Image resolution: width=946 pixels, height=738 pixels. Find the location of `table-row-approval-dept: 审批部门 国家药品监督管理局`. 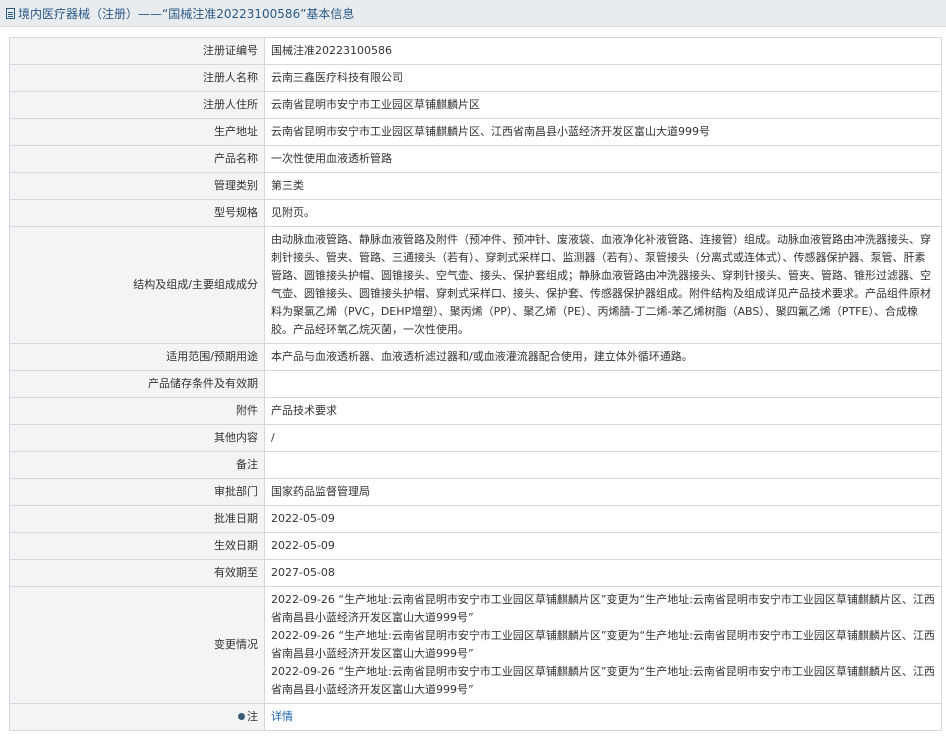

table-row-approval-dept: 审批部门 国家药品监督管理局 is located at coordinates (475, 492).